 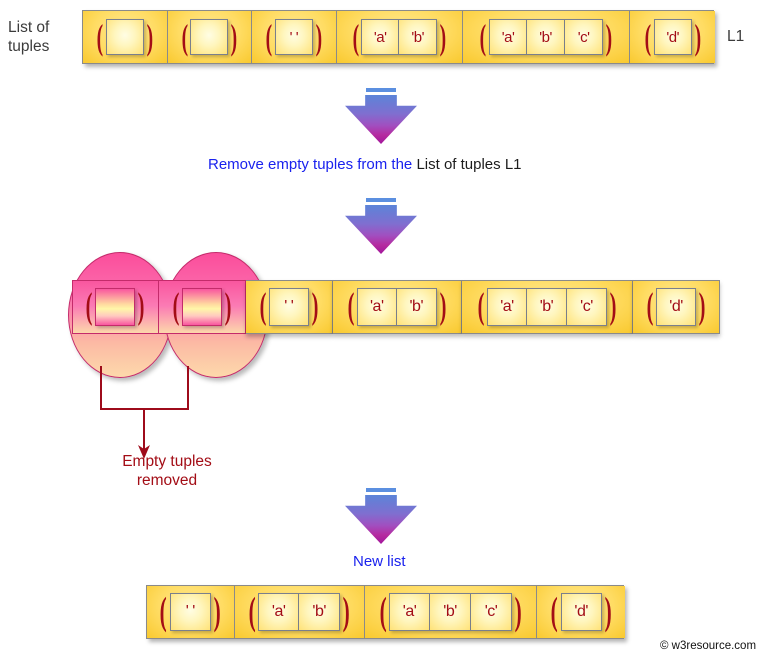 I want to click on empty-tuple-1: (), so click(x=125, y=37).